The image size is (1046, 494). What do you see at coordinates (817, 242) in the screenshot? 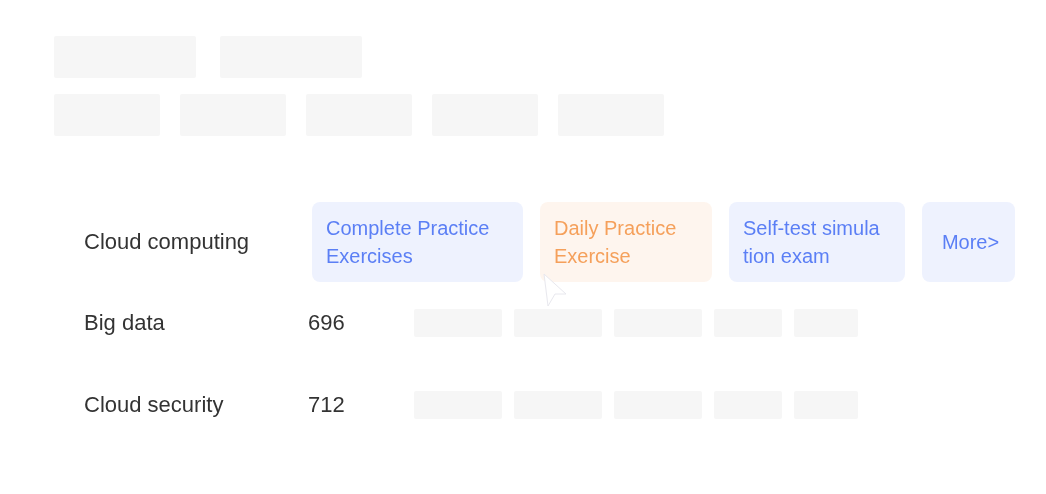
I see `practice-button: Self-test simula tion exam` at bounding box center [817, 242].